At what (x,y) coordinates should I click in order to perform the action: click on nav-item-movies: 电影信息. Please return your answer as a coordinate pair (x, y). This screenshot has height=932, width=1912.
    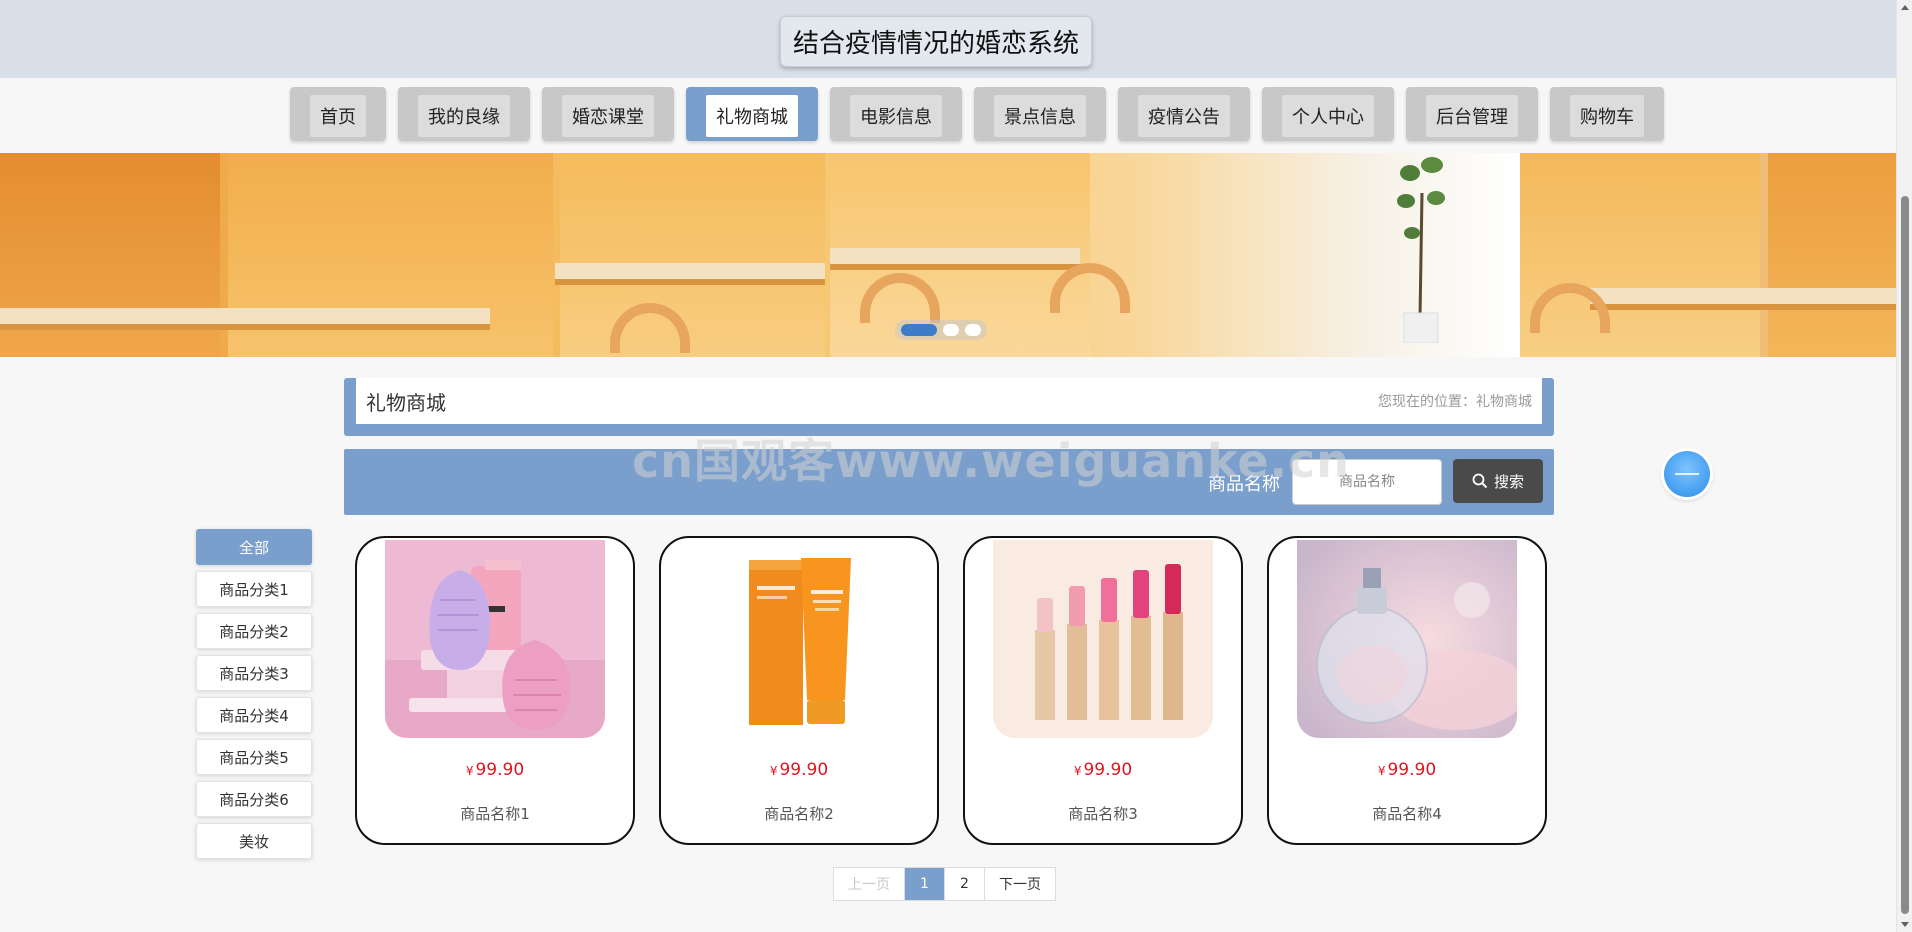
    Looking at the image, I should click on (896, 114).